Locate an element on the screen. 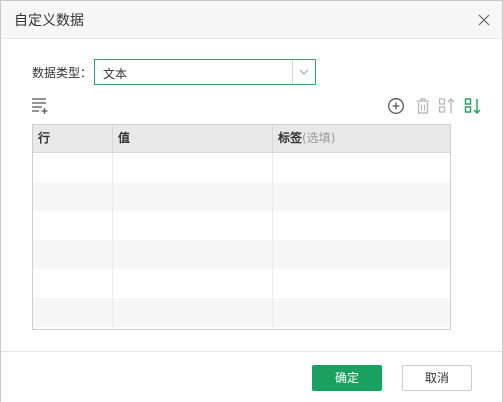 Image resolution: width=503 pixels, height=402 pixels. delete-icon is located at coordinates (423, 106).